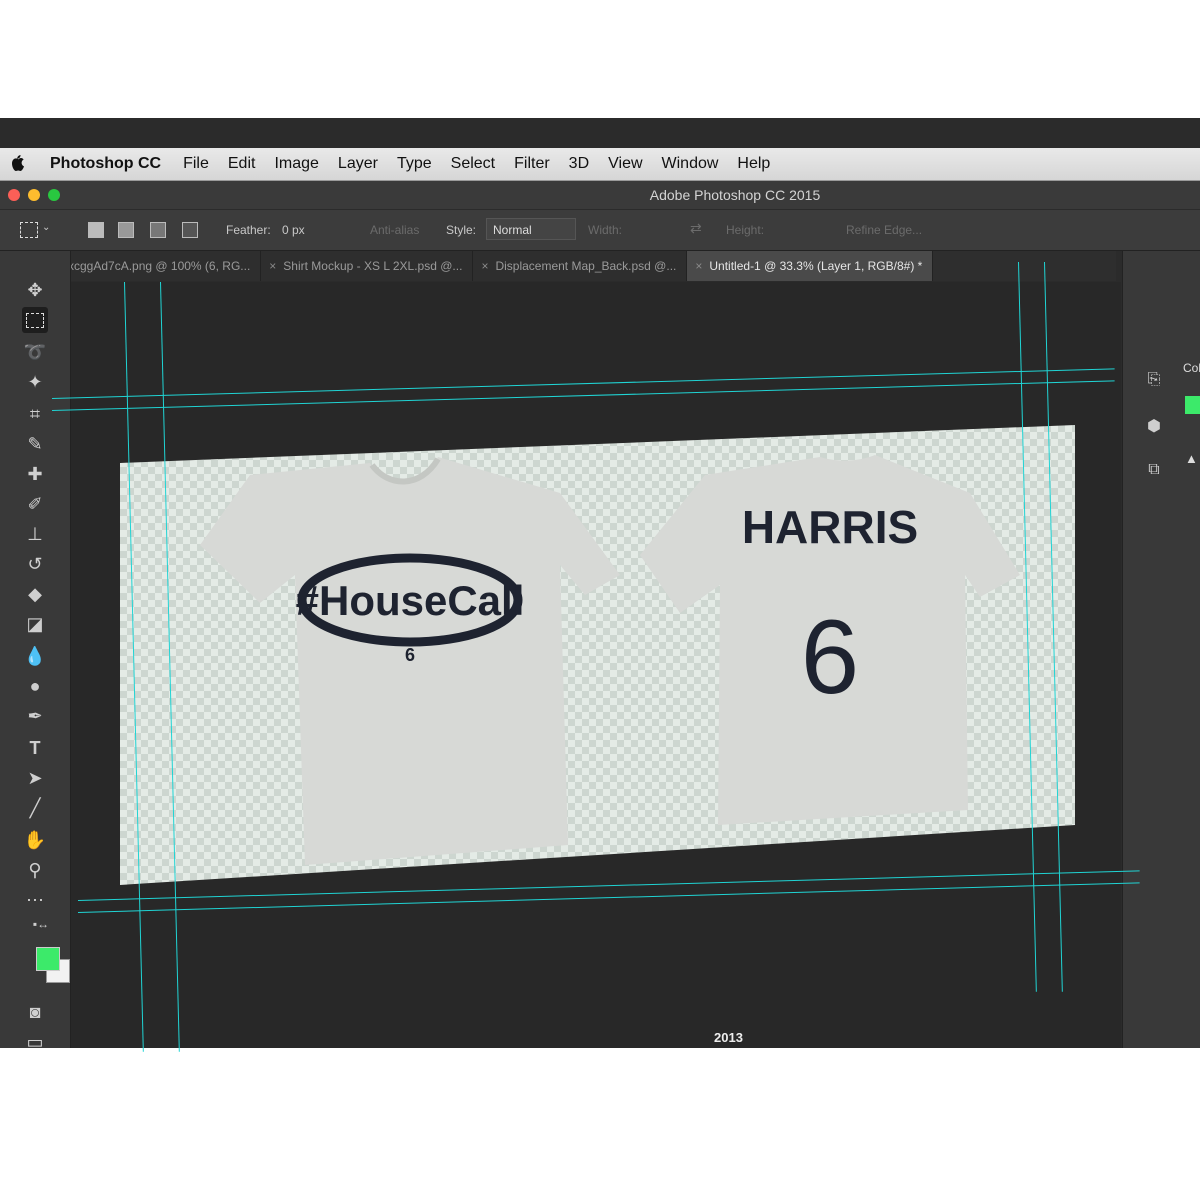 This screenshot has height=1200, width=1200. Describe the element at coordinates (600, 195) in the screenshot. I see `window-title-bar: Adobe Photoshop CC 2015` at that location.